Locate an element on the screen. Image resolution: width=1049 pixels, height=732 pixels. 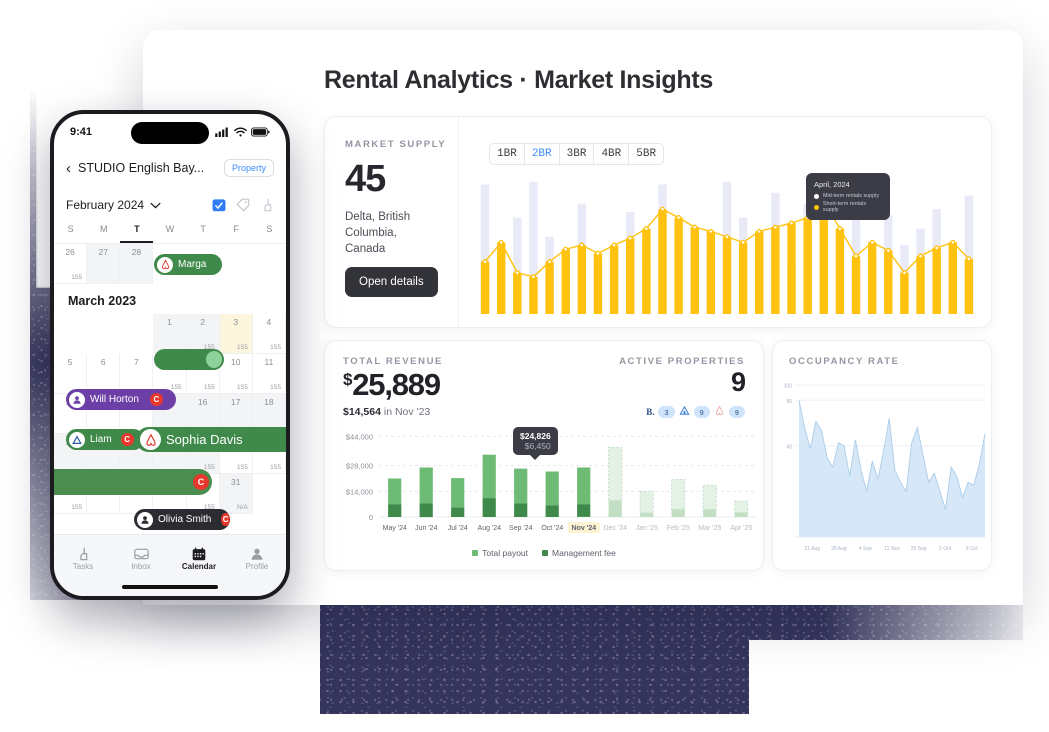
reservation-guest-name: Olivia Smith is located at coordinates (185, 519).